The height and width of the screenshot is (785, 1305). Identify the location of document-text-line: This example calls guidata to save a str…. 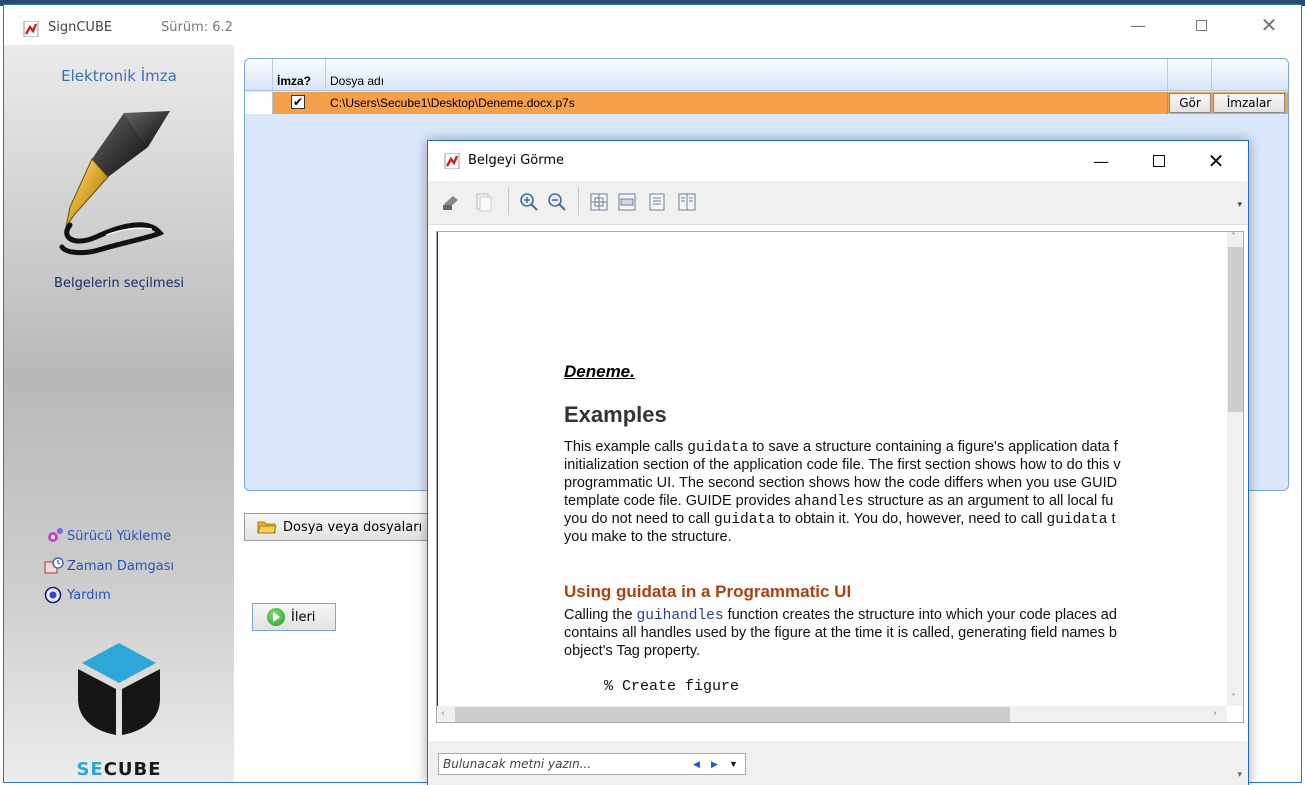
(841, 447).